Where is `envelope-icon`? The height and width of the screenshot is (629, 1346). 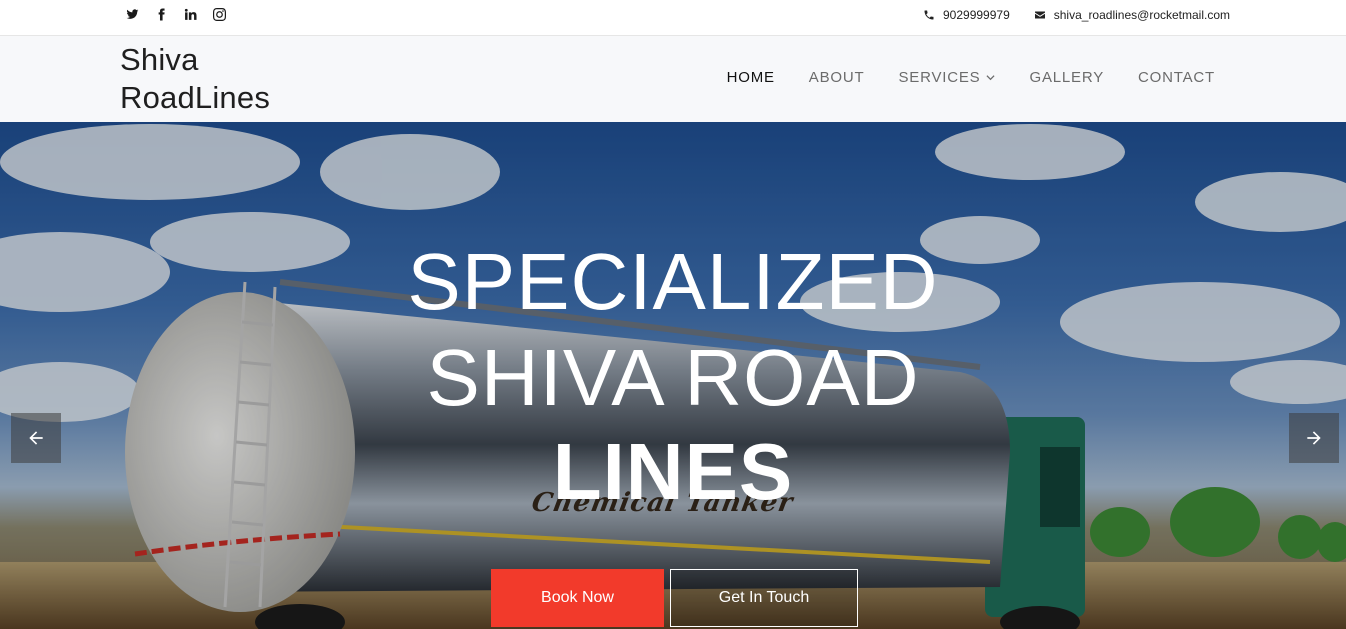
envelope-icon is located at coordinates (1039, 15).